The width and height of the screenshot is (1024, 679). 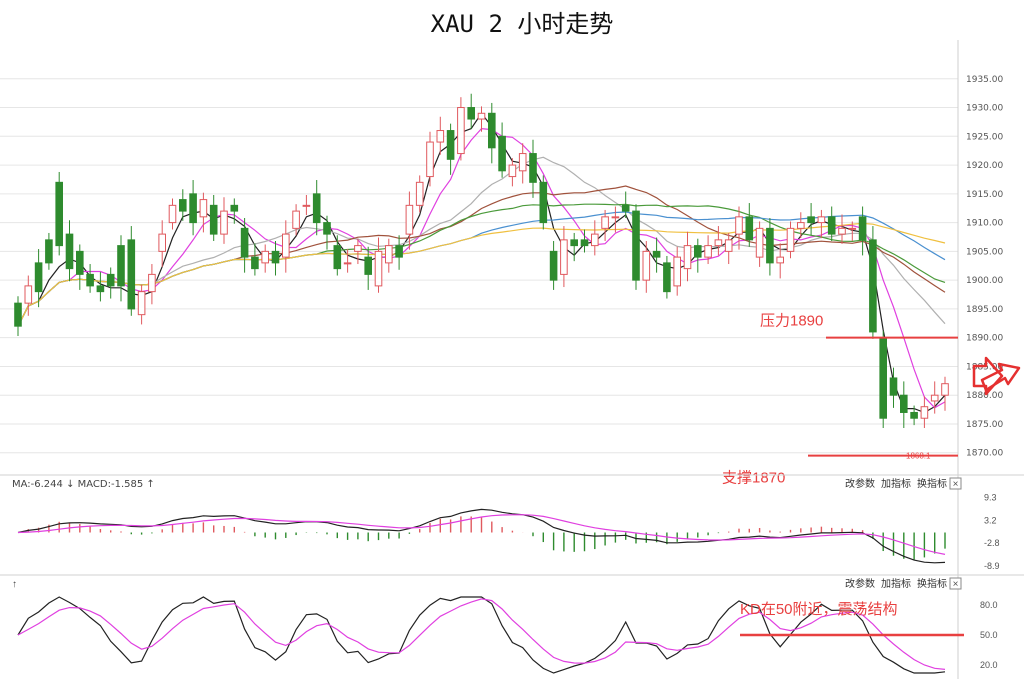 What do you see at coordinates (481, 536) in the screenshot?
I see `macd-lines` at bounding box center [481, 536].